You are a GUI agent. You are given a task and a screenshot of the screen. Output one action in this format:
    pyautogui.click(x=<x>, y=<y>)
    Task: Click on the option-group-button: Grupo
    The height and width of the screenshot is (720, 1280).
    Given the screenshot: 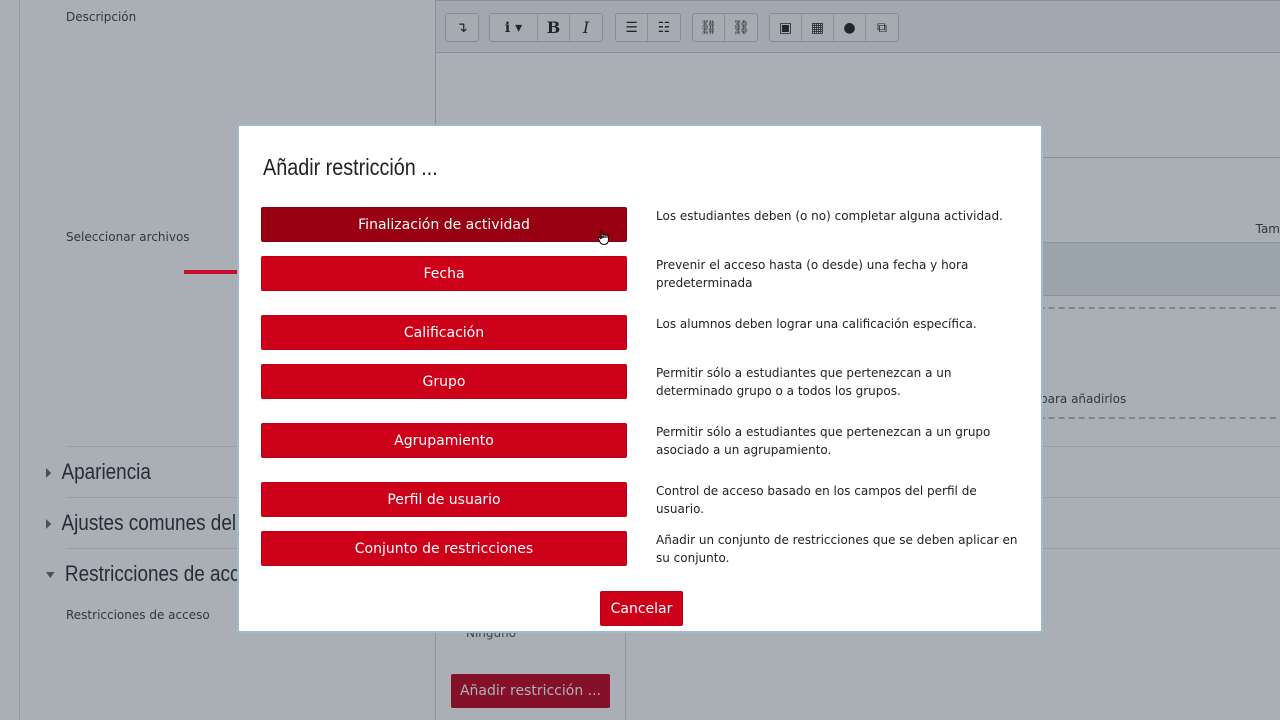 What is the action you would take?
    pyautogui.click(x=444, y=381)
    